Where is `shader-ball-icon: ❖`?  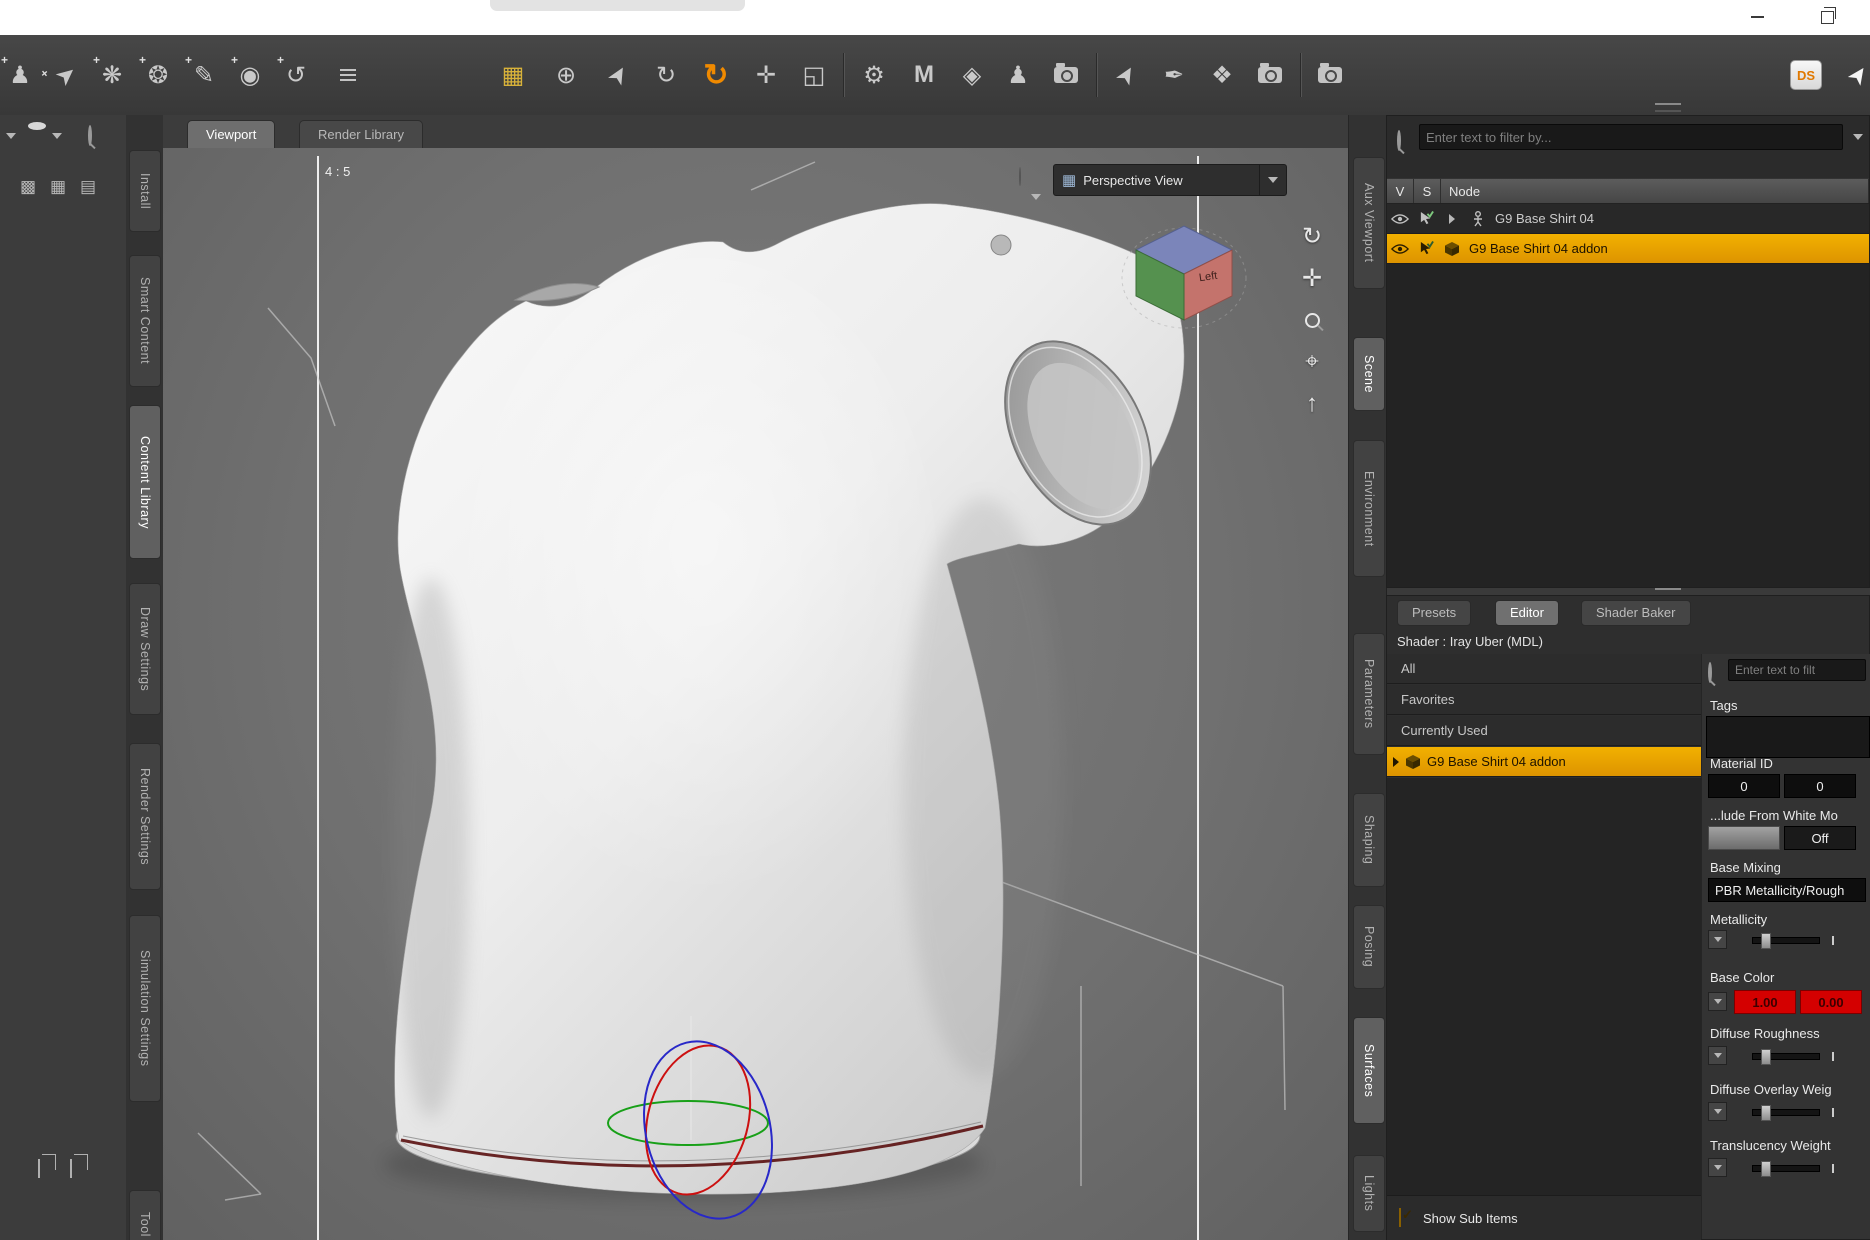 shader-ball-icon: ❖ is located at coordinates (1222, 75).